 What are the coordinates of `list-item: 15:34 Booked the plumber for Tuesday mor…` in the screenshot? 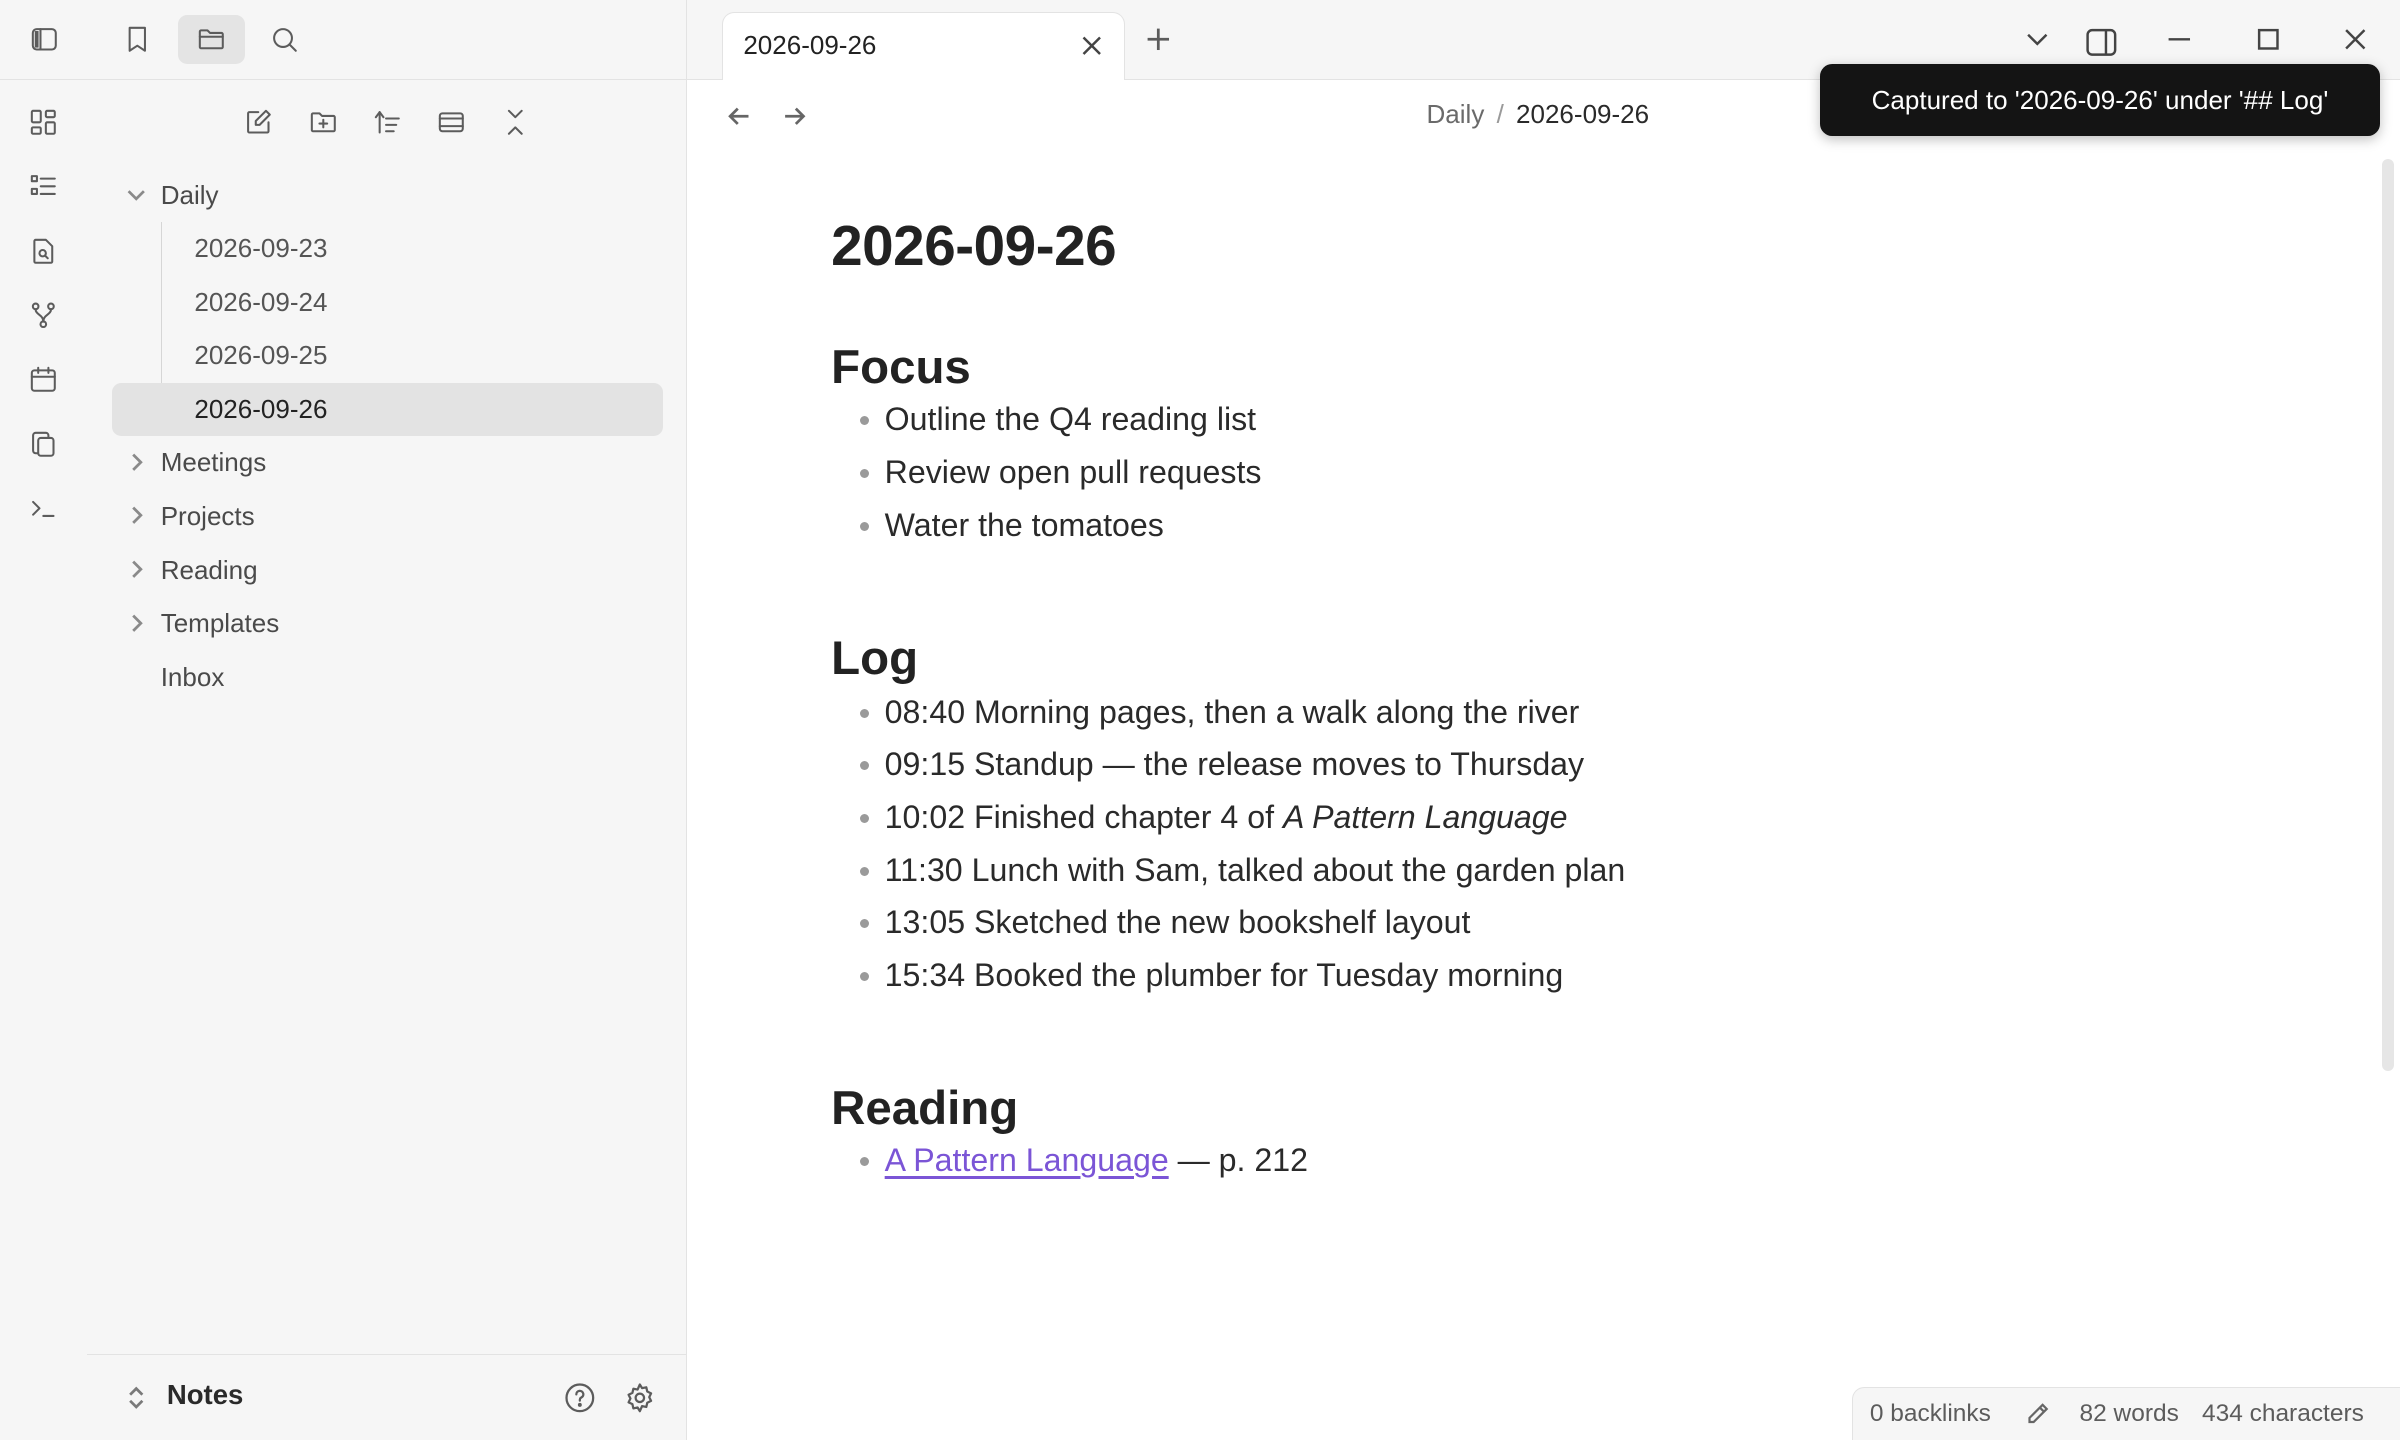 It's located at (1228, 975).